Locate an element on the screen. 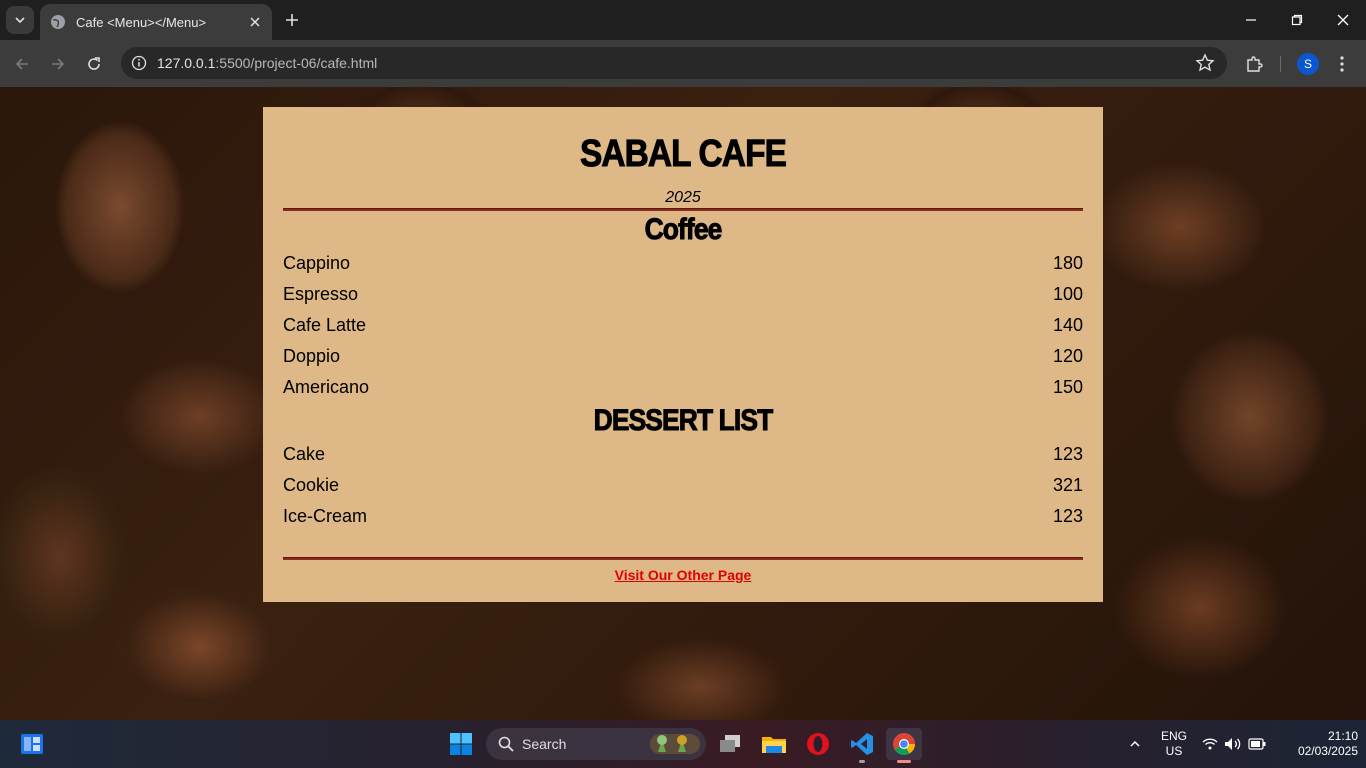 The height and width of the screenshot is (768, 1366). task-view-button is located at coordinates (730, 744).